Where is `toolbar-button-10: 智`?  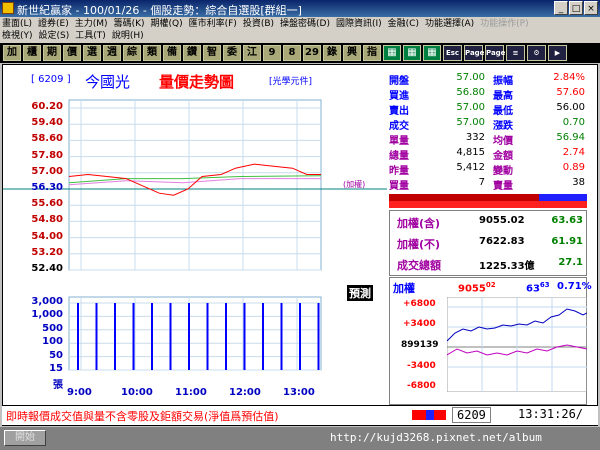
toolbar-button-10: 智 is located at coordinates (212, 53).